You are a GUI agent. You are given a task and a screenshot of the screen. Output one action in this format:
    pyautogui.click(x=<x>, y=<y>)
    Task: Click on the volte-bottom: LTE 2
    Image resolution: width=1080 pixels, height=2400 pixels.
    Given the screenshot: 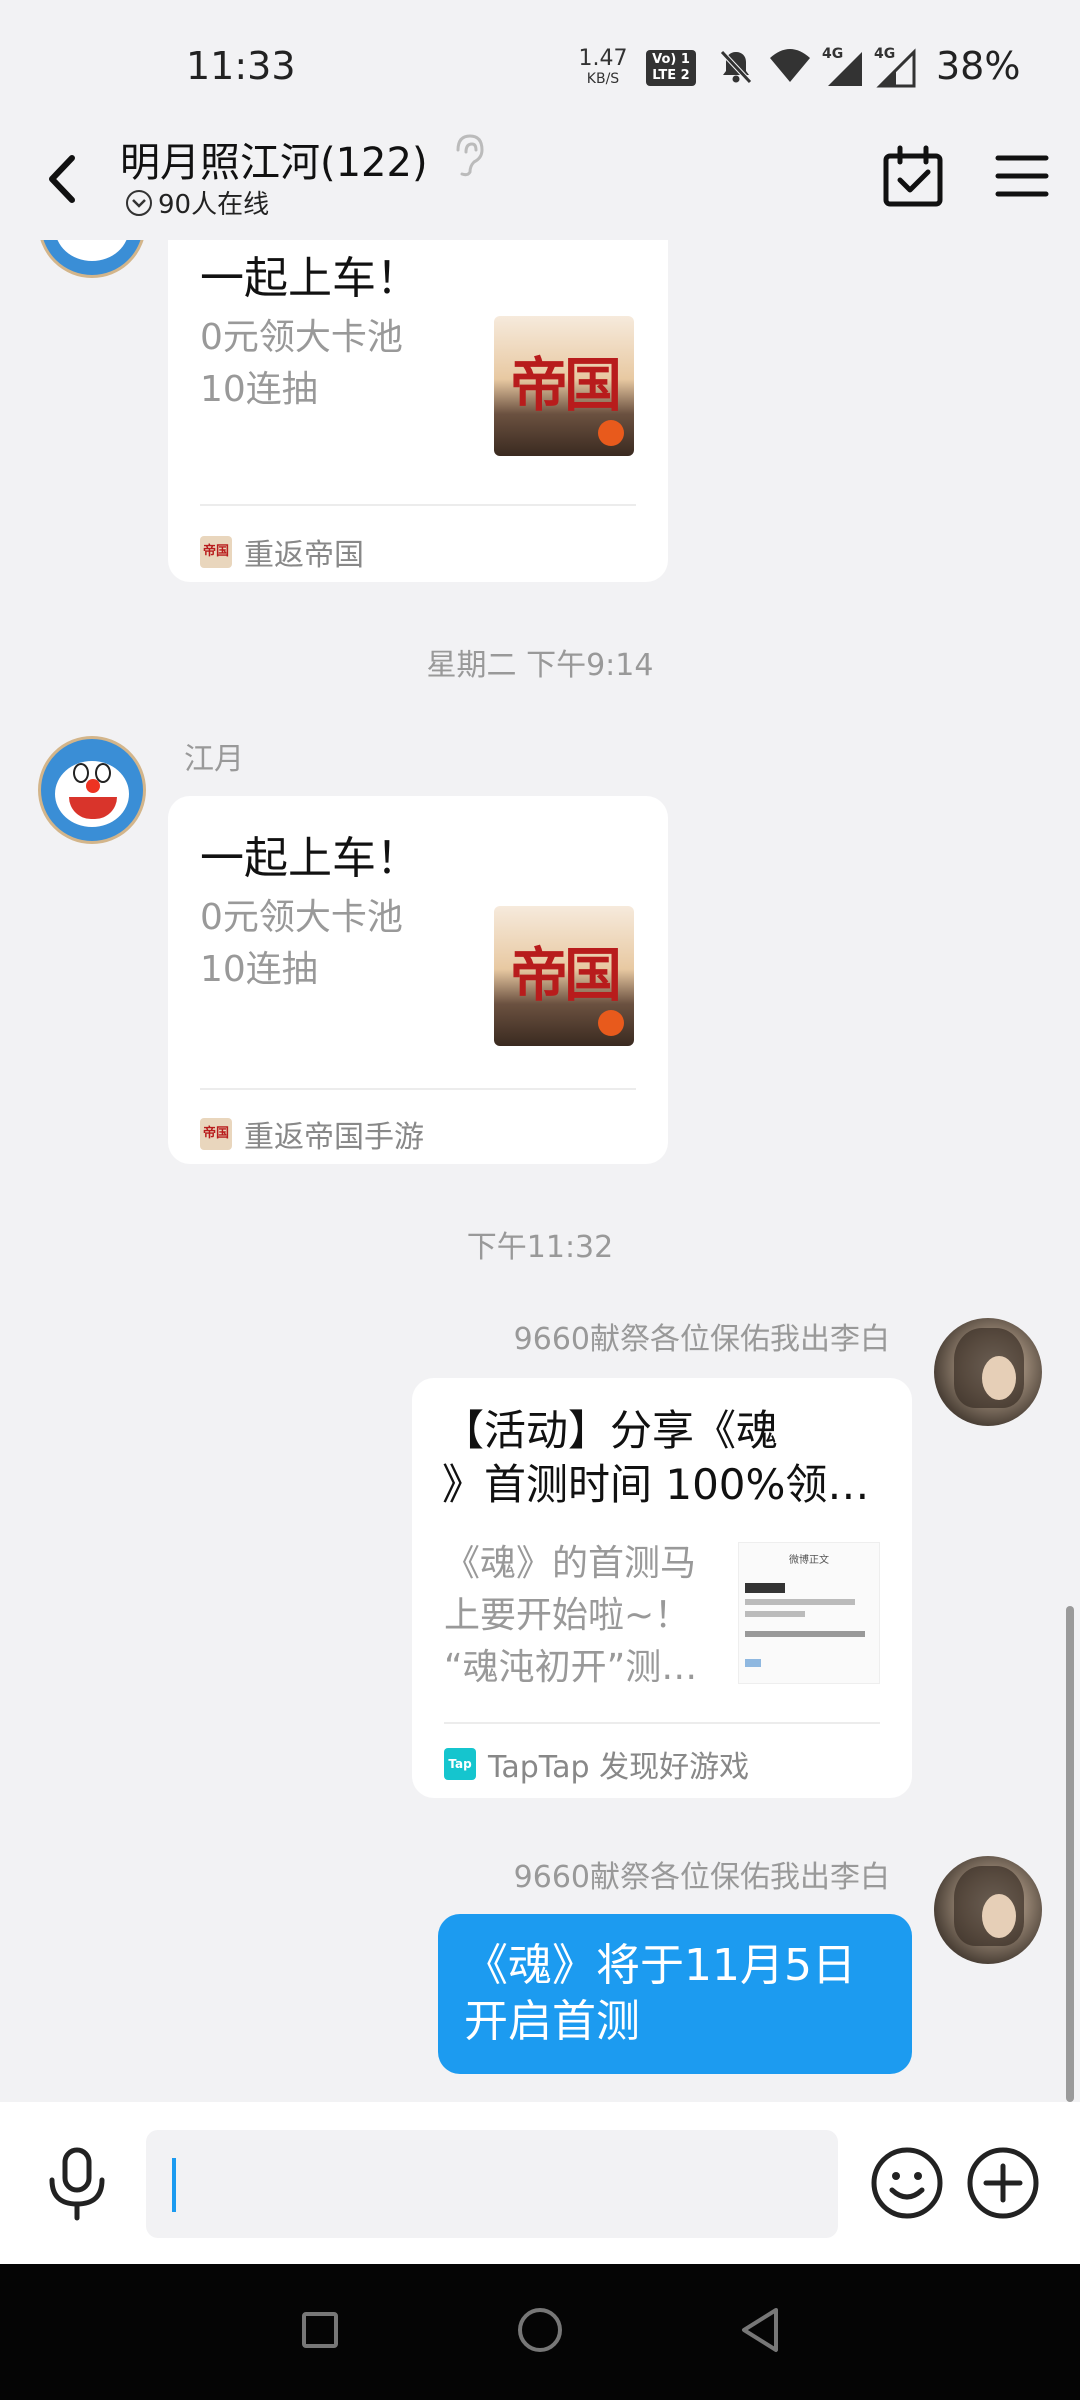 What is the action you would take?
    pyautogui.click(x=671, y=75)
    